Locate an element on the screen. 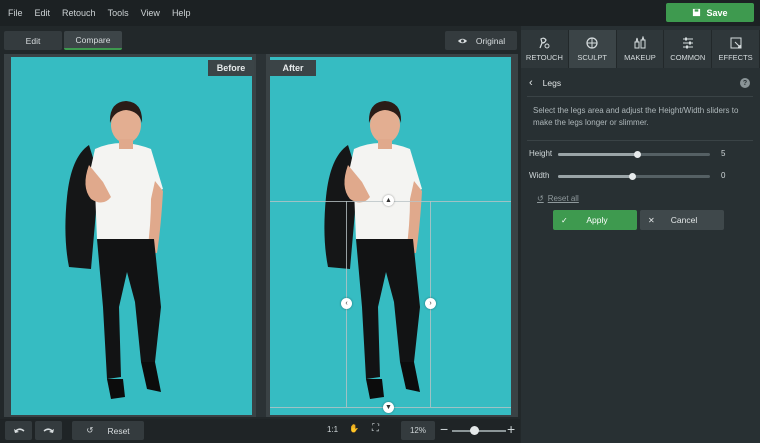  right-handle: › is located at coordinates (430, 303).